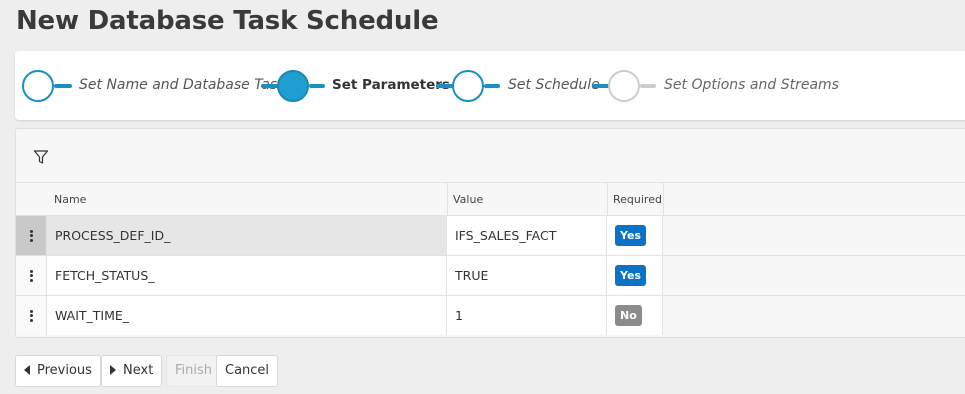  What do you see at coordinates (527, 235) in the screenshot?
I see `parameter-value: IFS_SALES_FACT` at bounding box center [527, 235].